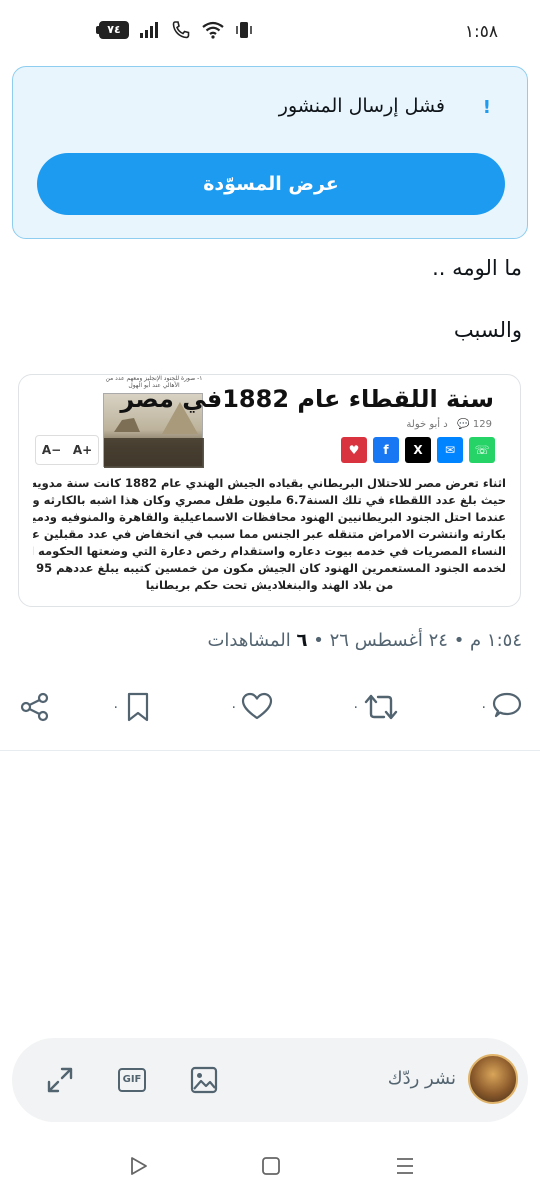 This screenshot has height=1200, width=540. I want to click on system-nav-bar, so click(270, 1170).